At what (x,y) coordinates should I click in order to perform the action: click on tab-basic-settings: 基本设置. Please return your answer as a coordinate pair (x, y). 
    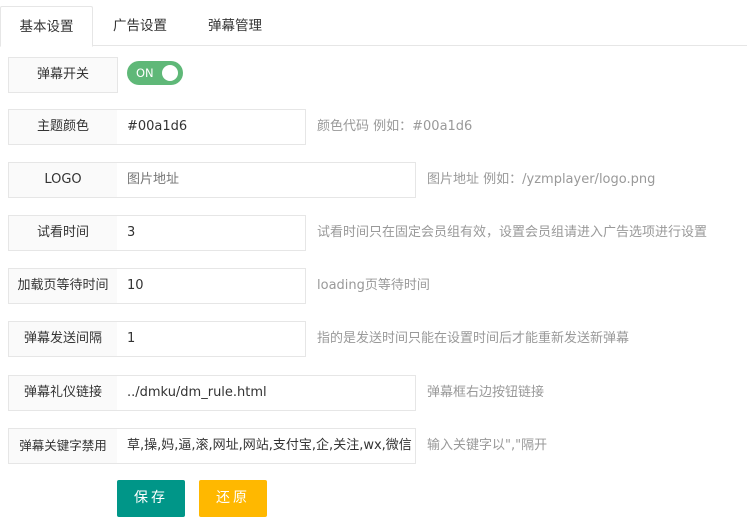
    Looking at the image, I should click on (46, 26).